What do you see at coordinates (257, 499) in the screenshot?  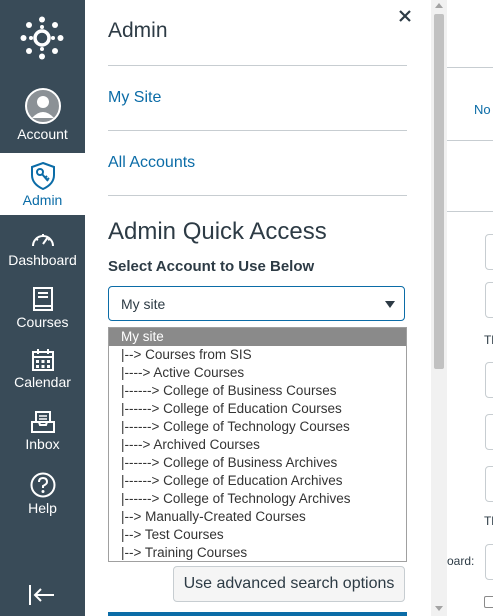 I see `dropdown-option: |------> College of Technology Archives` at bounding box center [257, 499].